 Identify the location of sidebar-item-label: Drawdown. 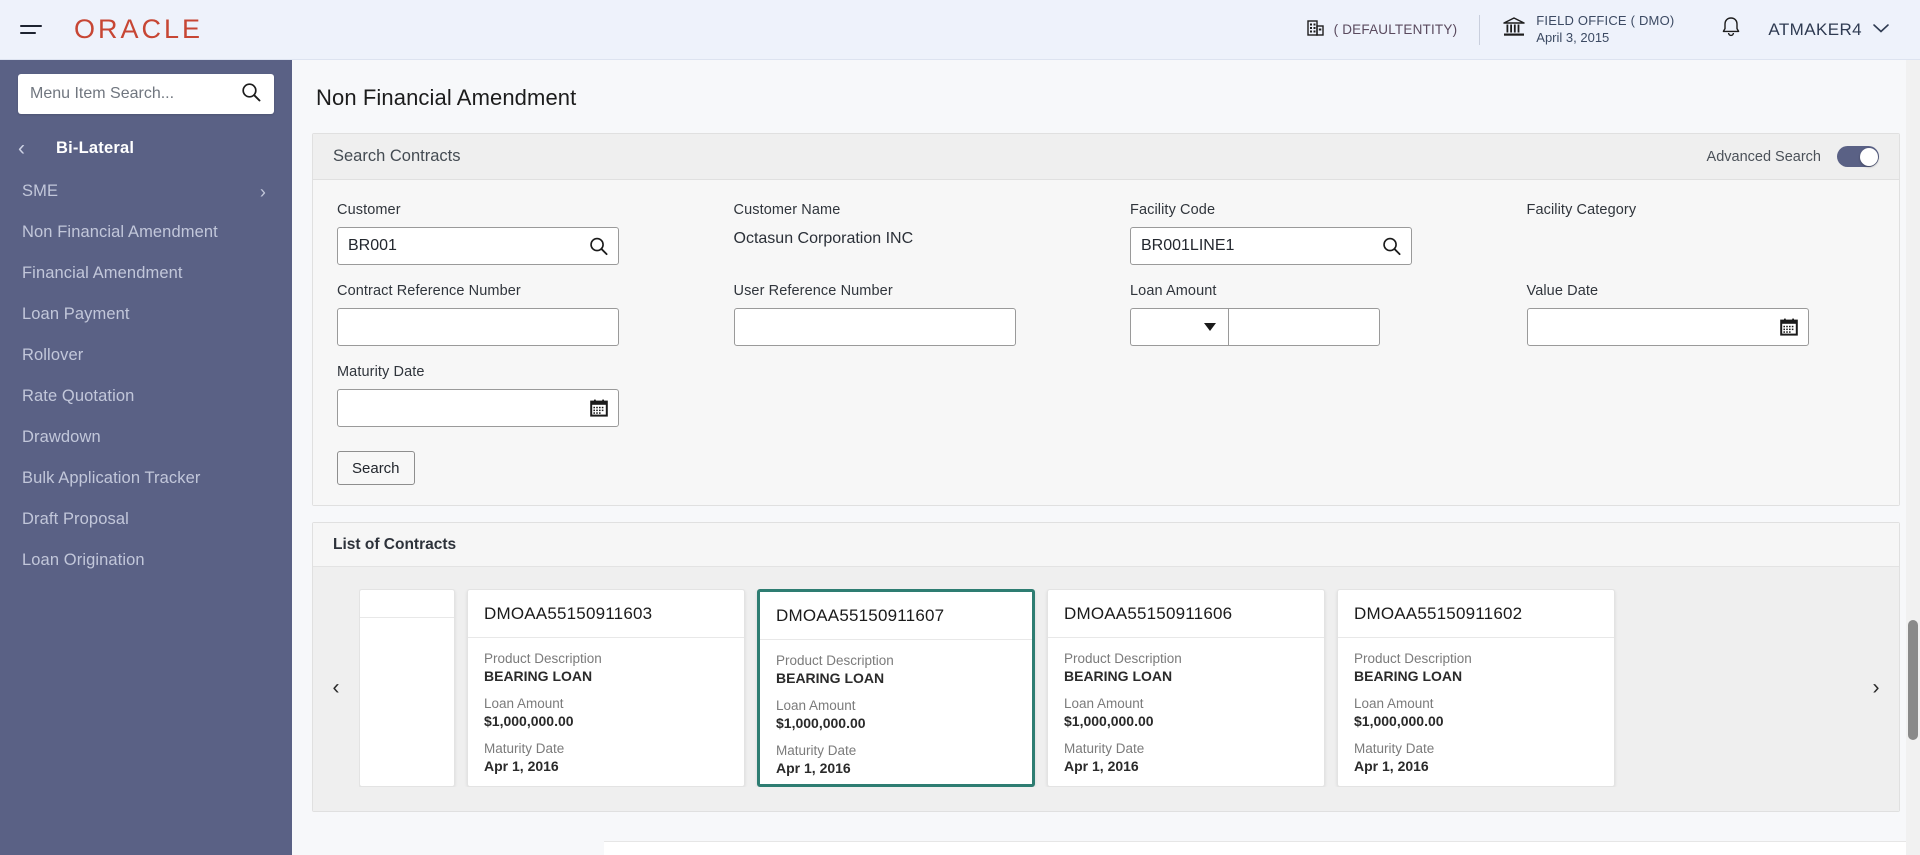
(61, 437).